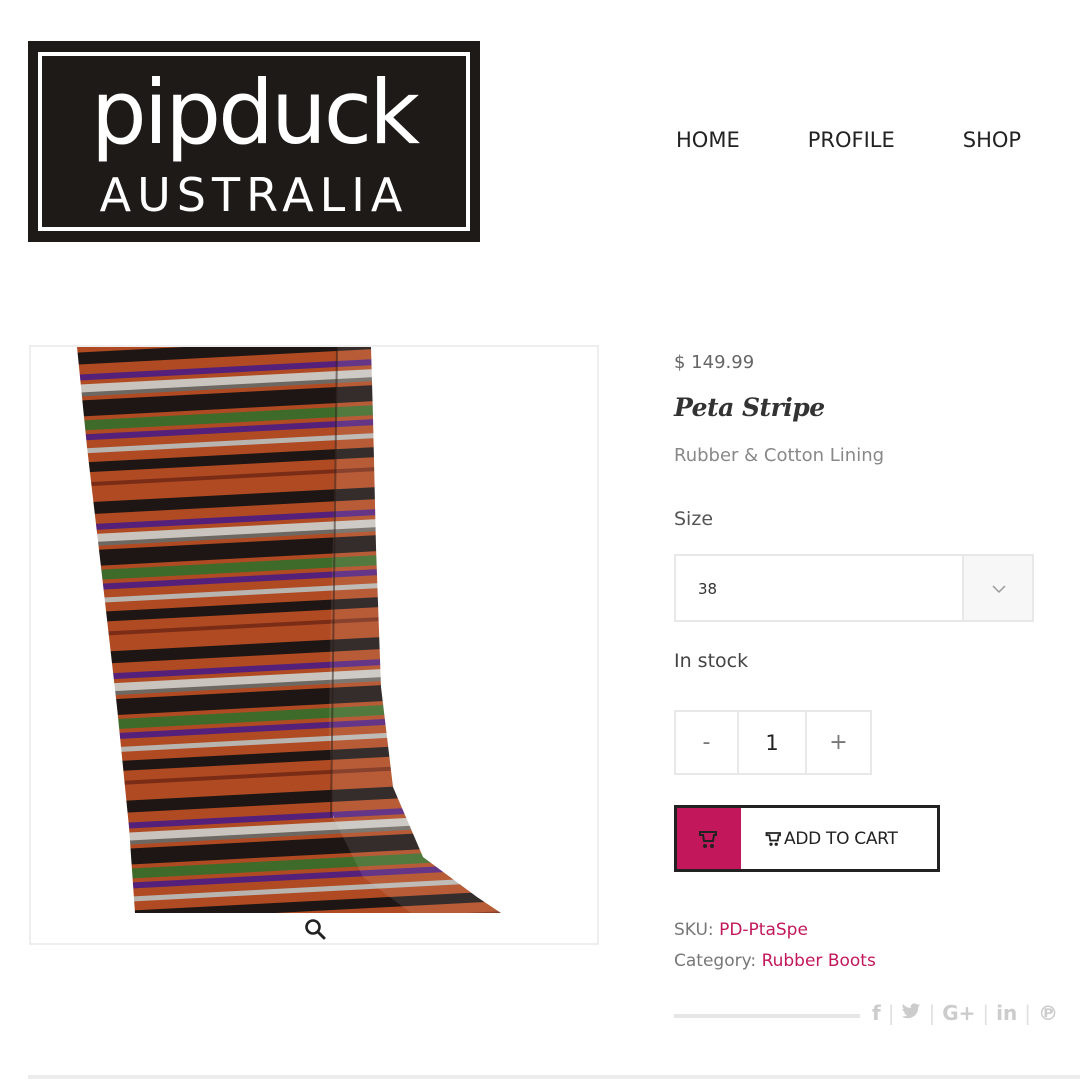 The image size is (1080, 1080). Describe the element at coordinates (715, 961) in the screenshot. I see `category-label: Category:` at that location.